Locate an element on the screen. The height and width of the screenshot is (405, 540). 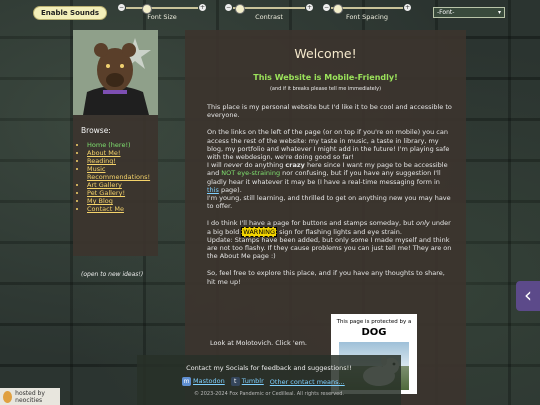
font-size-track is located at coordinates (162, 8).